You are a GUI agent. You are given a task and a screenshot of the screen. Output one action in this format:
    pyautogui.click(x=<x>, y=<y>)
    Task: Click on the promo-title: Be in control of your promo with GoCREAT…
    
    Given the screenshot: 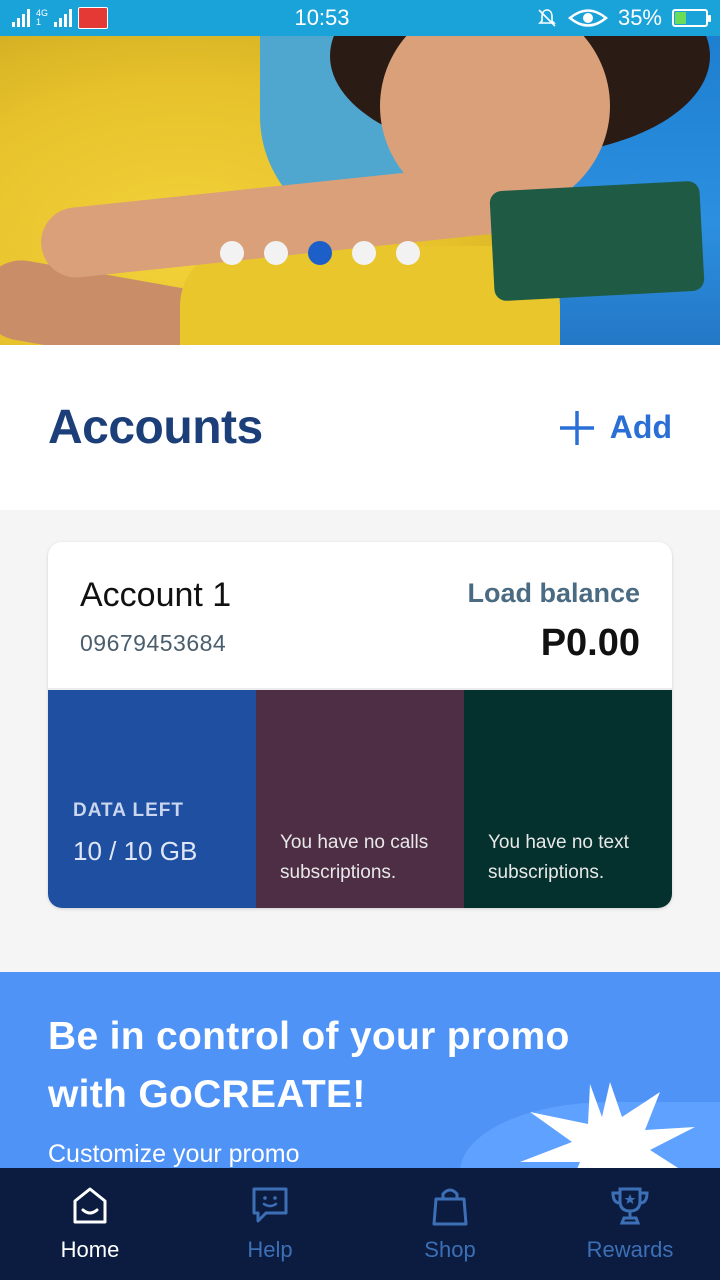 What is the action you would take?
    pyautogui.click(x=309, y=1066)
    